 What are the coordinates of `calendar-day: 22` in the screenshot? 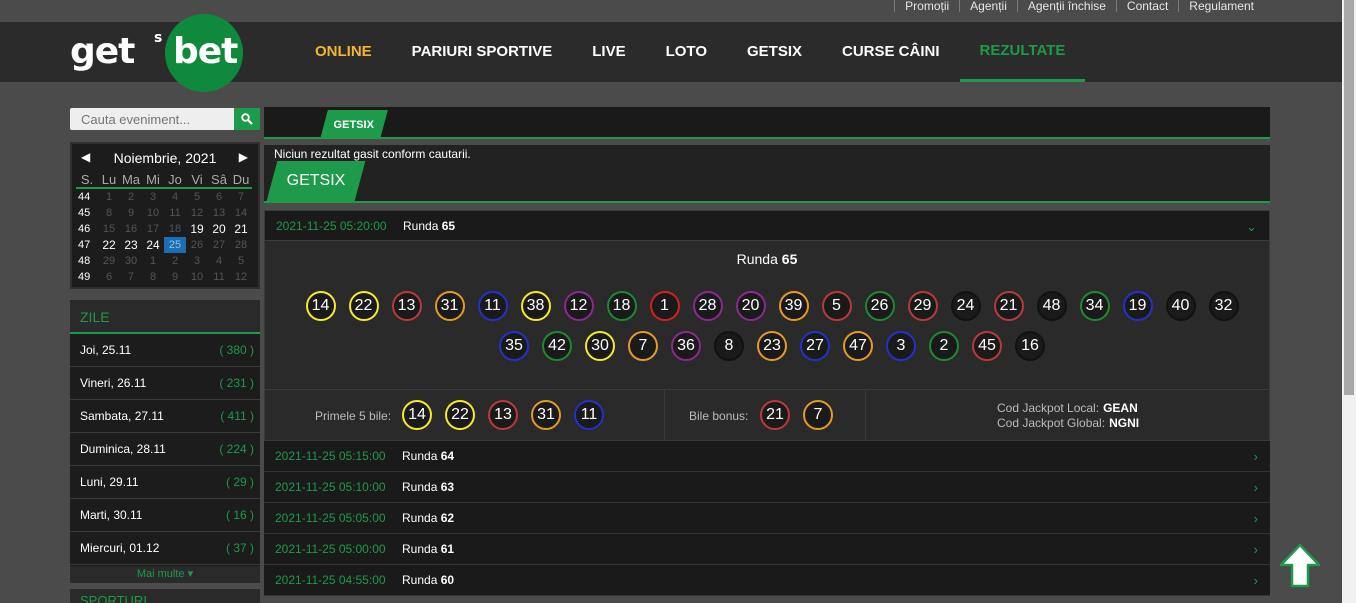 It's located at (109, 245).